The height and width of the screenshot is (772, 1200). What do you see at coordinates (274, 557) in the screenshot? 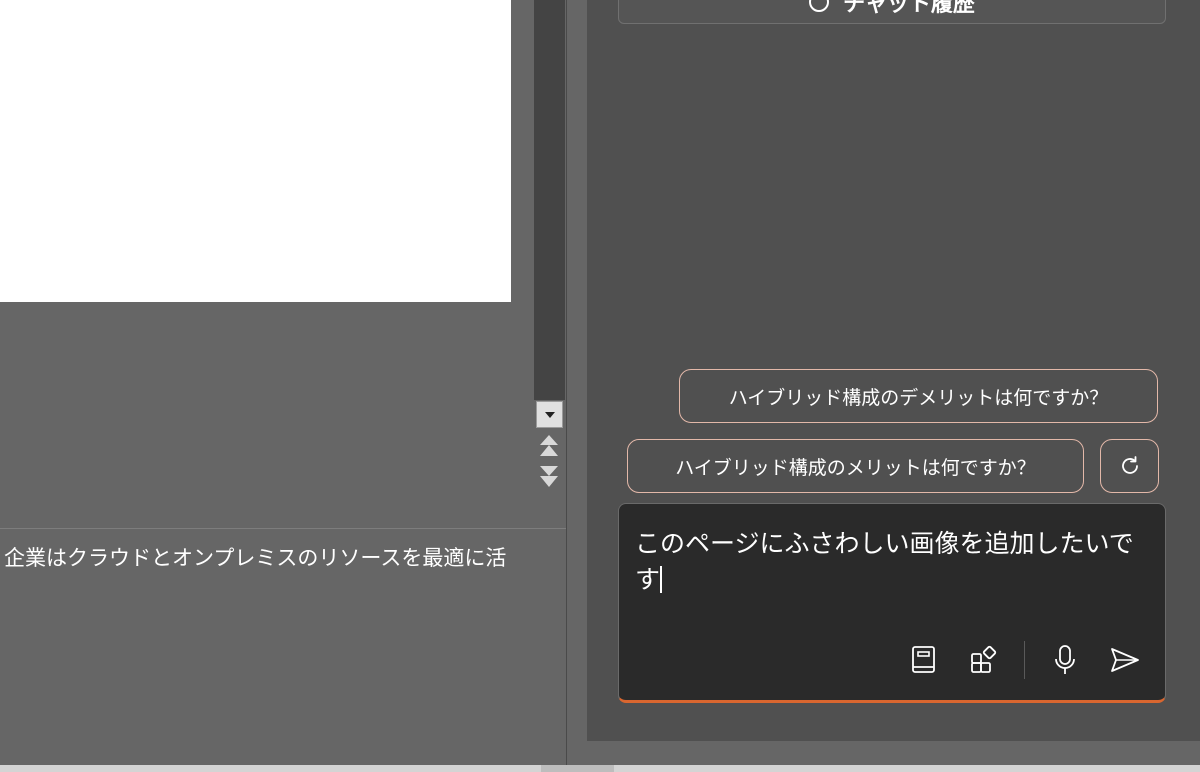
I see `notes-text: 企業はクラウドとオンプレミスのリソースを最適に活` at bounding box center [274, 557].